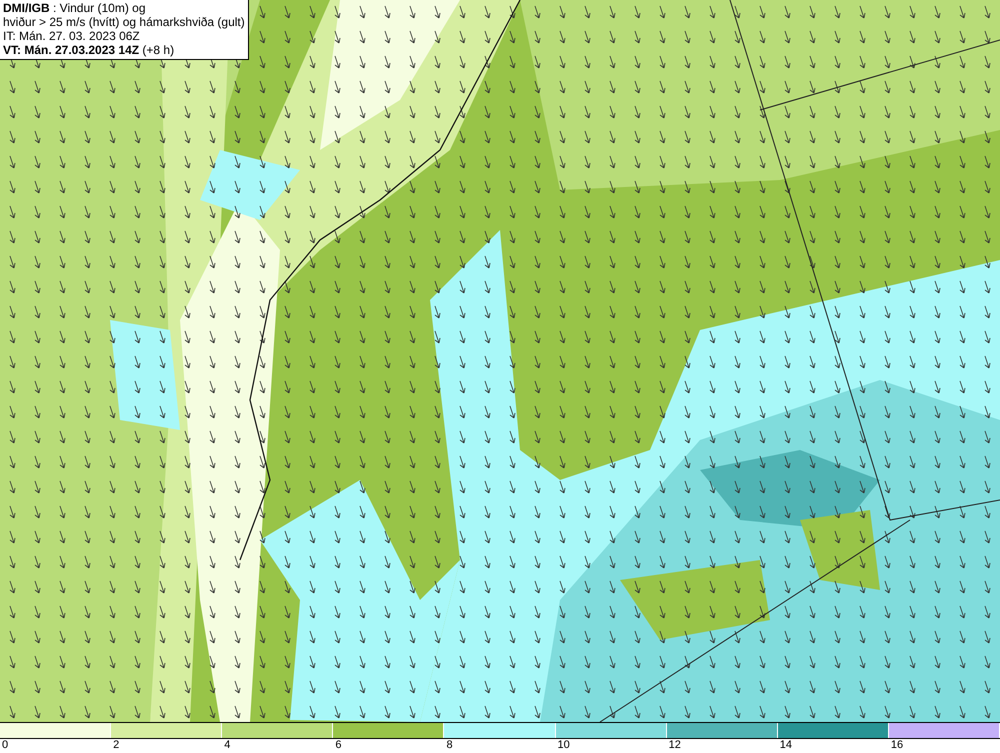 The width and height of the screenshot is (1000, 753). Describe the element at coordinates (116, 745) in the screenshot. I see `scale-label: 2` at that location.